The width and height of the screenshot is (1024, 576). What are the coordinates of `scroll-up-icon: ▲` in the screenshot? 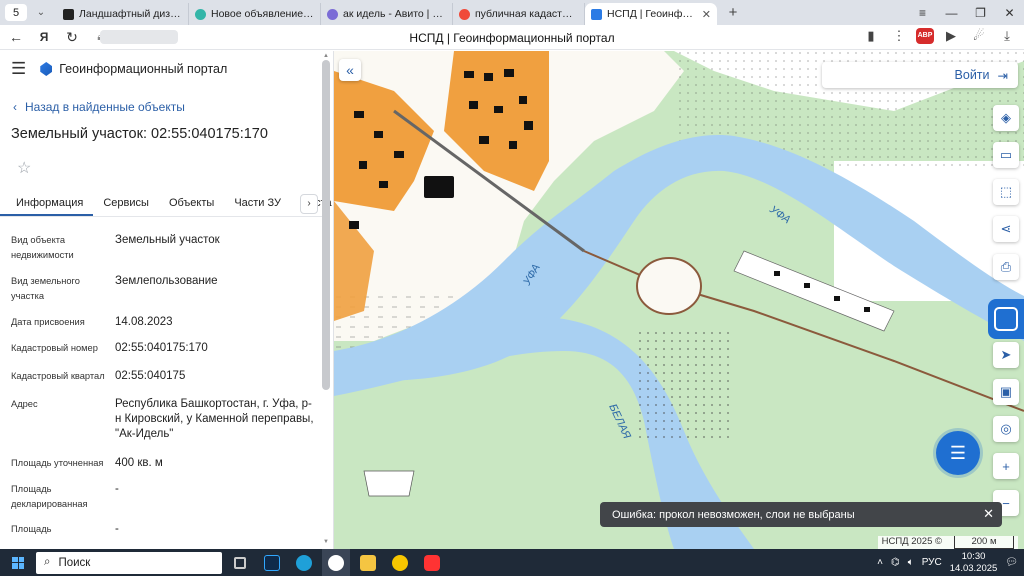 It's located at (326, 56).